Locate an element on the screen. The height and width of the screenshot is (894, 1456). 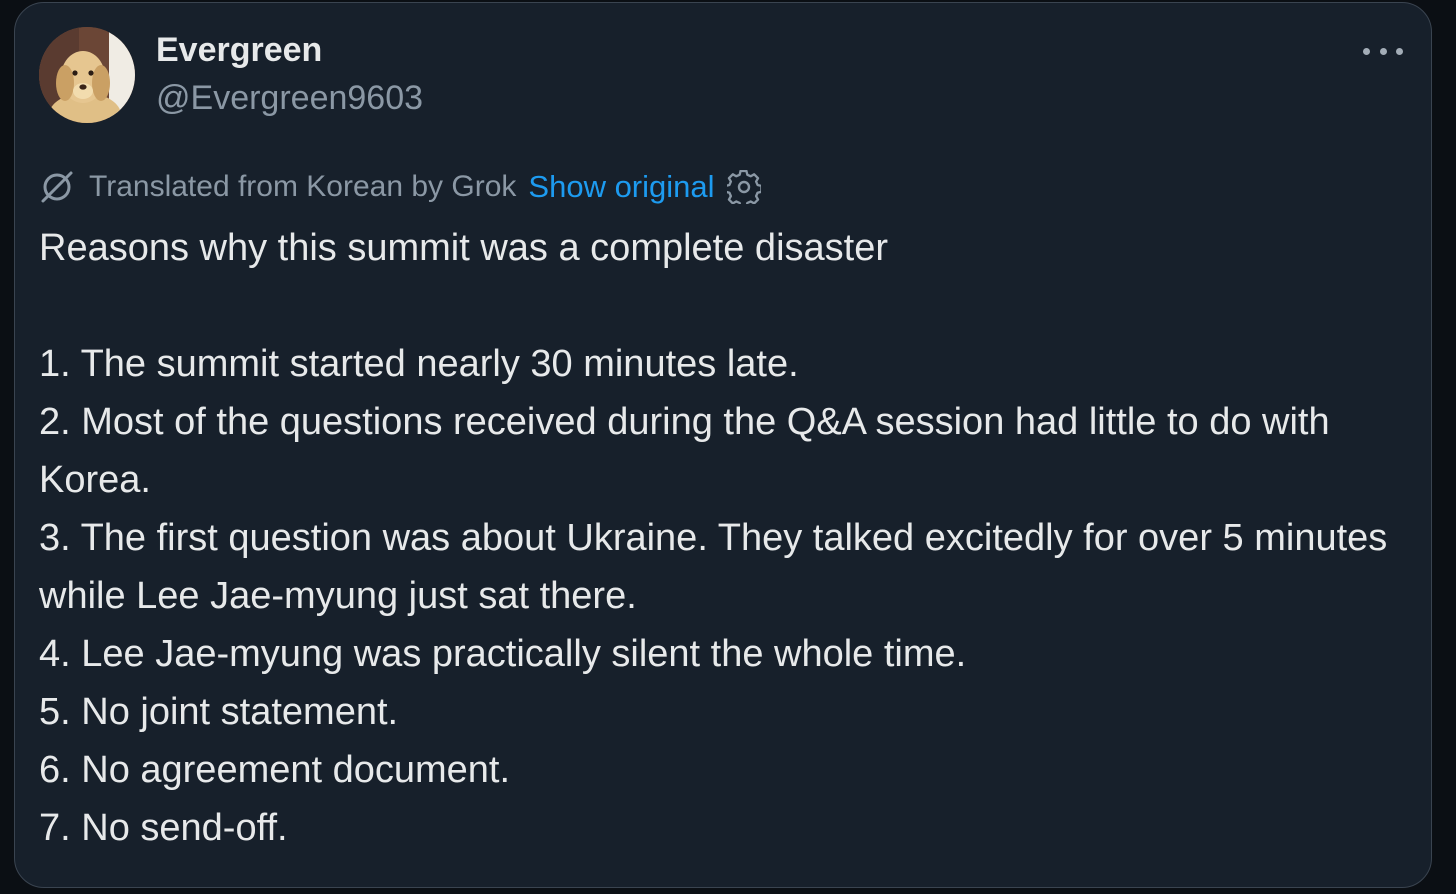
show-original-link: Show original is located at coordinates (621, 187).